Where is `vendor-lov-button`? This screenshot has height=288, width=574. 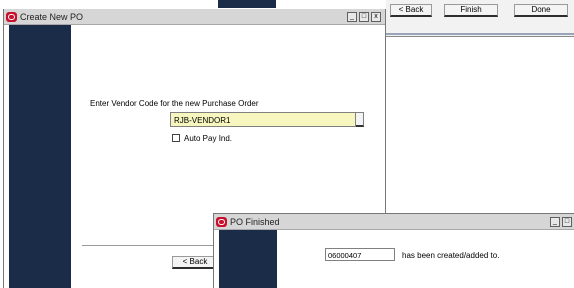
vendor-lov-button is located at coordinates (360, 119).